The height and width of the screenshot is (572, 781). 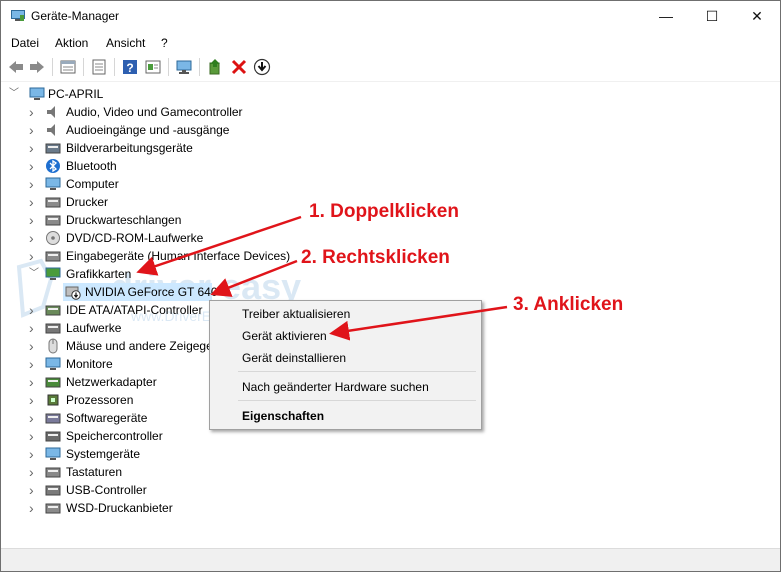 What do you see at coordinates (37, 67) in the screenshot?
I see `forward-icon` at bounding box center [37, 67].